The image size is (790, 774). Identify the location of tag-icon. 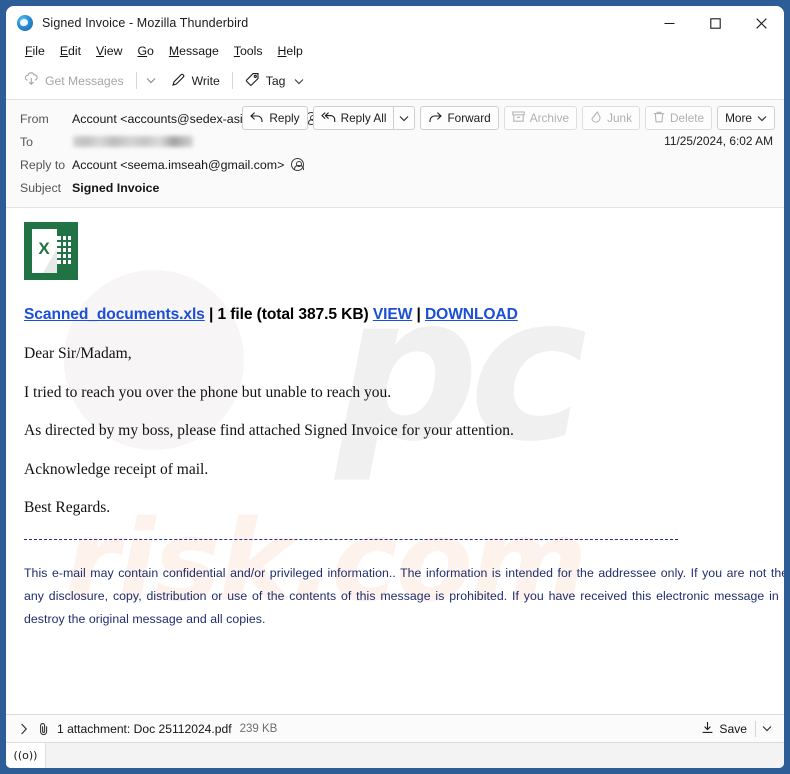
(252, 81).